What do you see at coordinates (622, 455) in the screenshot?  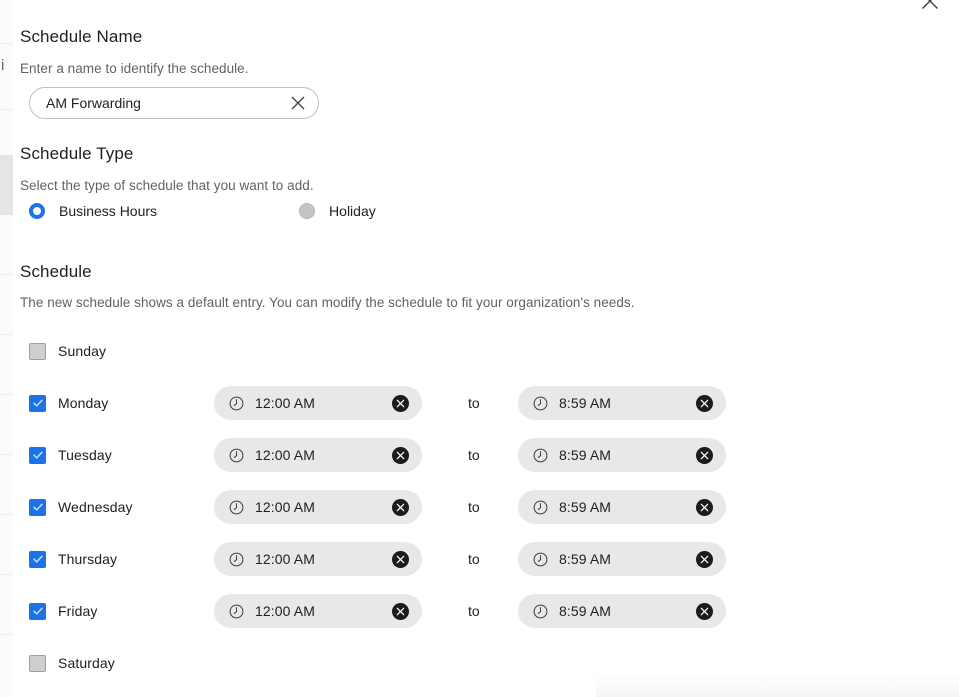 I see `end-time-tuesday: 8:59 AM` at bounding box center [622, 455].